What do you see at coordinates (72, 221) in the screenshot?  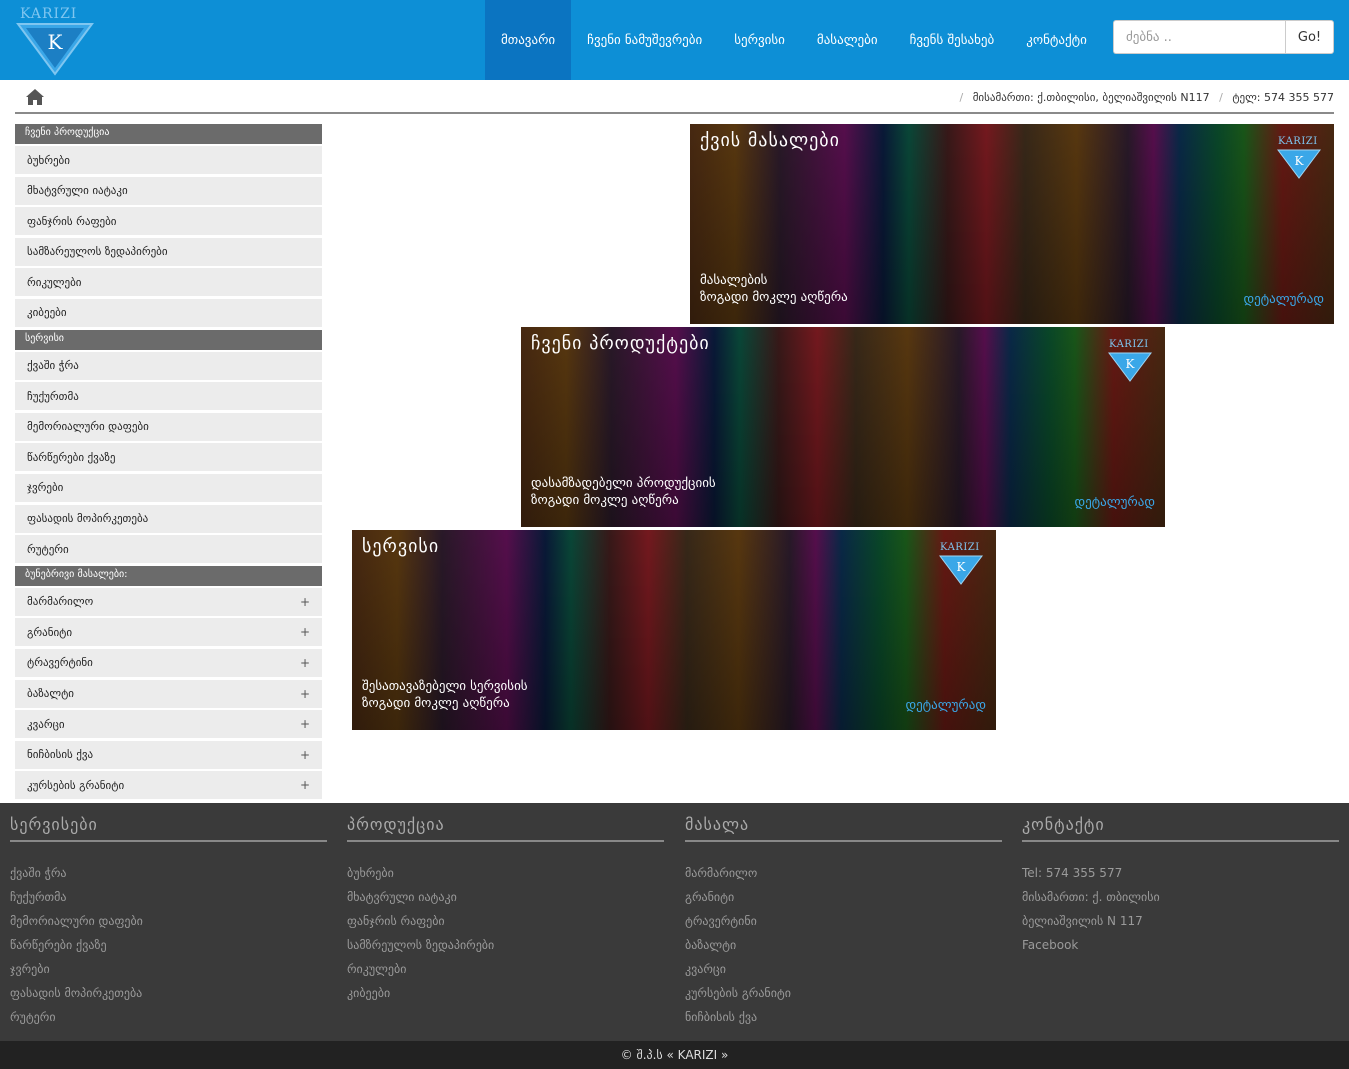 I see `sidebar-item-label: ფანჯრის რაფები` at bounding box center [72, 221].